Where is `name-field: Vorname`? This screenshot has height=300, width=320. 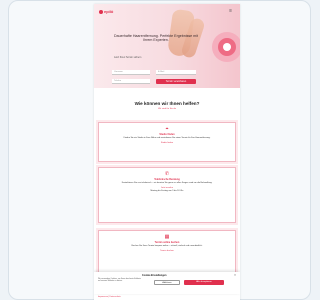 name-field: Vorname is located at coordinates (131, 72).